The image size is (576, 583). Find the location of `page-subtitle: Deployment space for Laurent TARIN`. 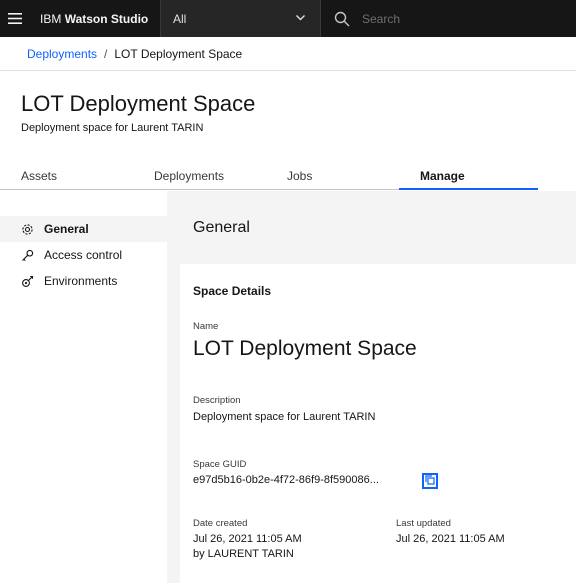

page-subtitle: Deployment space for Laurent TARIN is located at coordinates (112, 128).